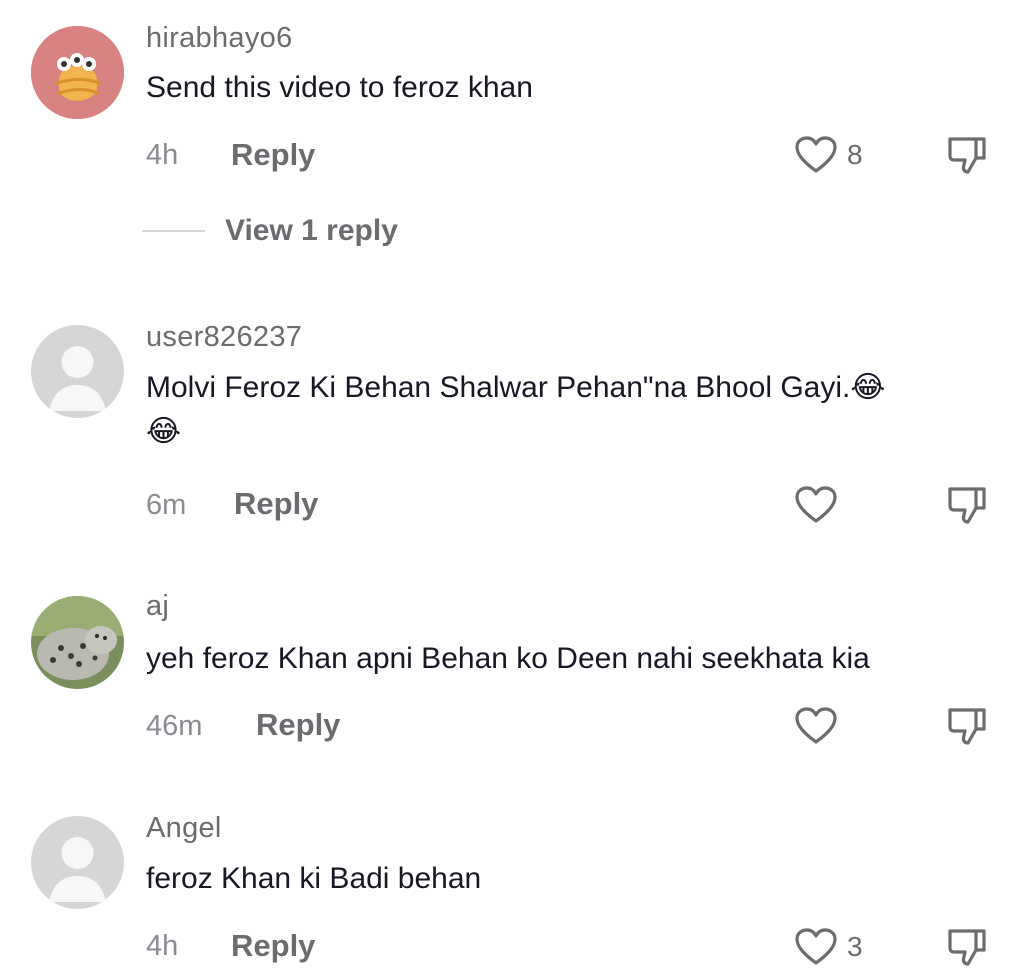 This screenshot has width=1024, height=968. What do you see at coordinates (184, 828) in the screenshot?
I see `comment-username: Angel` at bounding box center [184, 828].